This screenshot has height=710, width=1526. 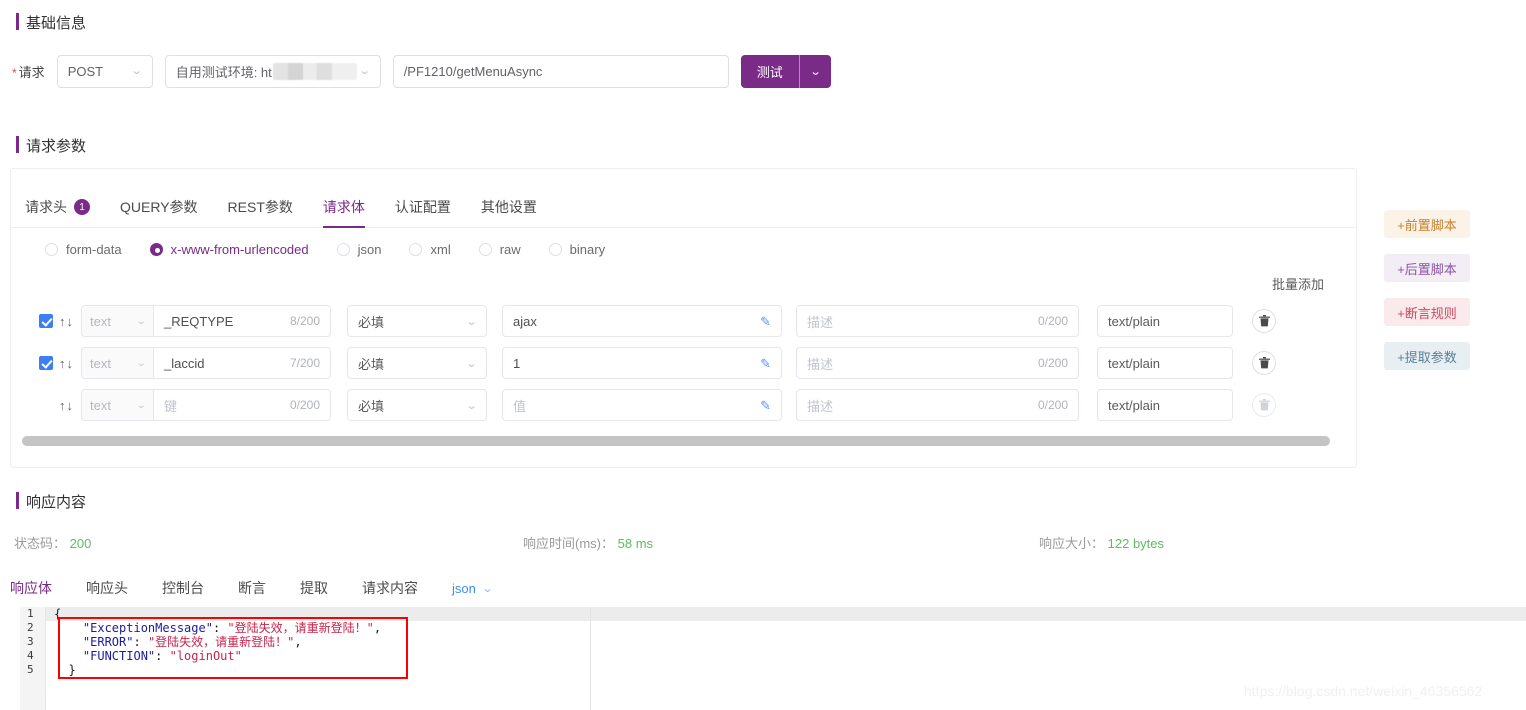 What do you see at coordinates (242, 321) in the screenshot?
I see `param-key-input: _REQTYPE 8/200` at bounding box center [242, 321].